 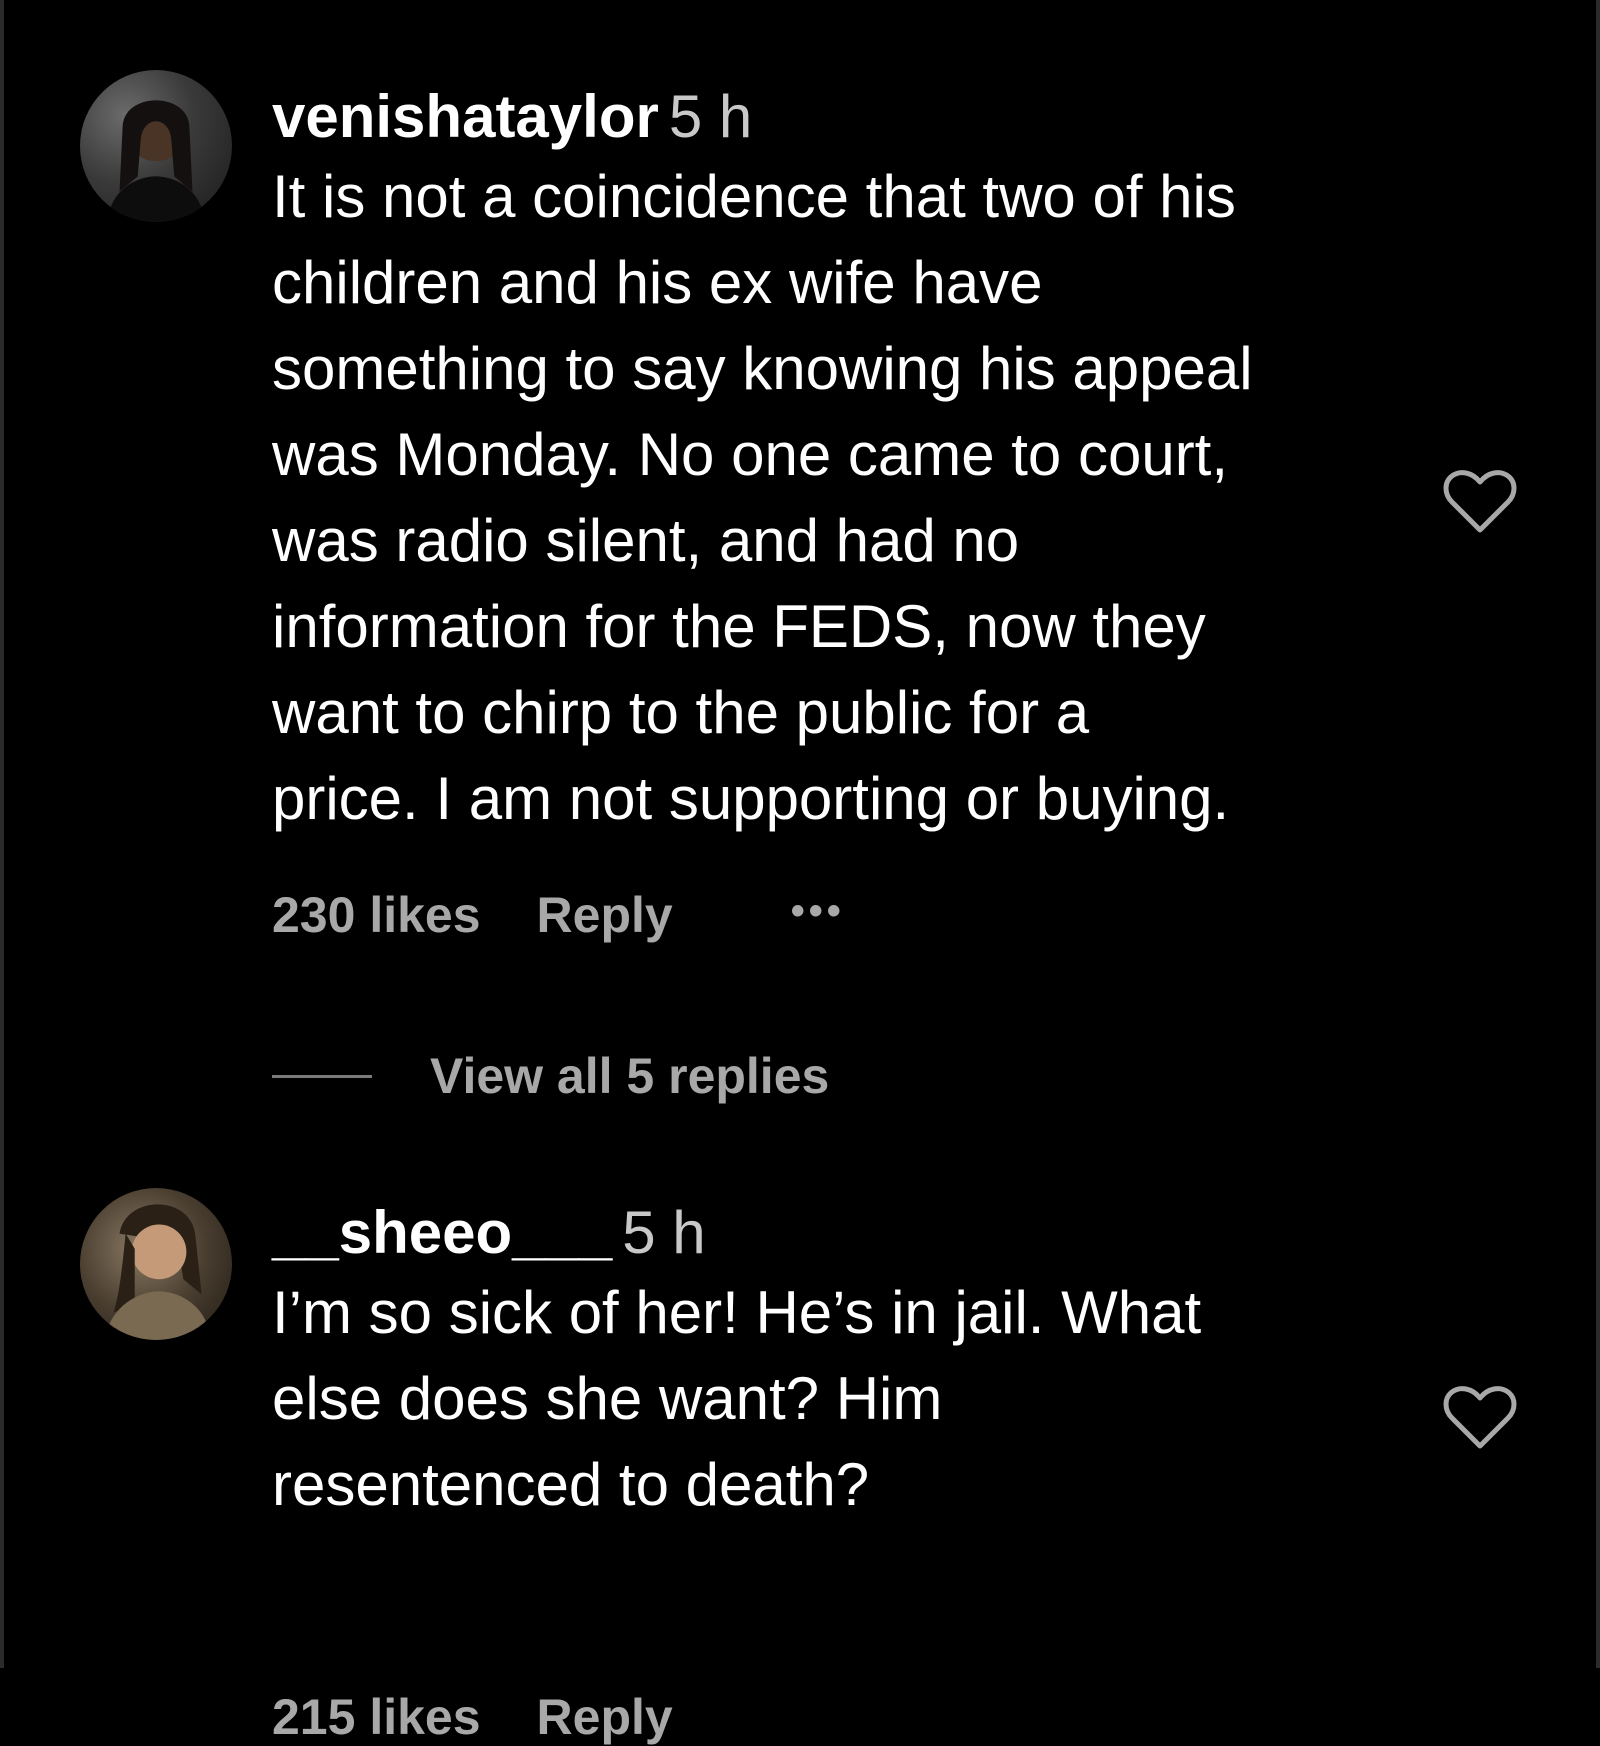 What do you see at coordinates (2, 834) in the screenshot?
I see `left-edge` at bounding box center [2, 834].